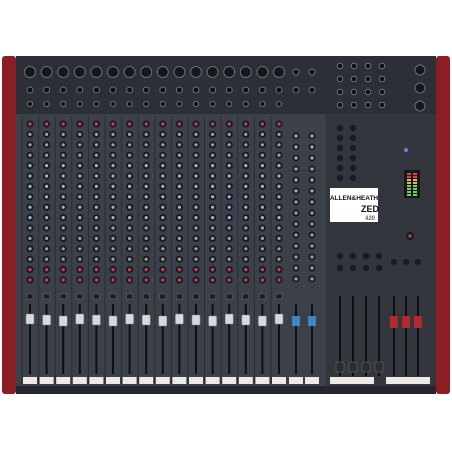  Describe the element at coordinates (296, 321) in the screenshot. I see `stereo-channel-fader` at that location.